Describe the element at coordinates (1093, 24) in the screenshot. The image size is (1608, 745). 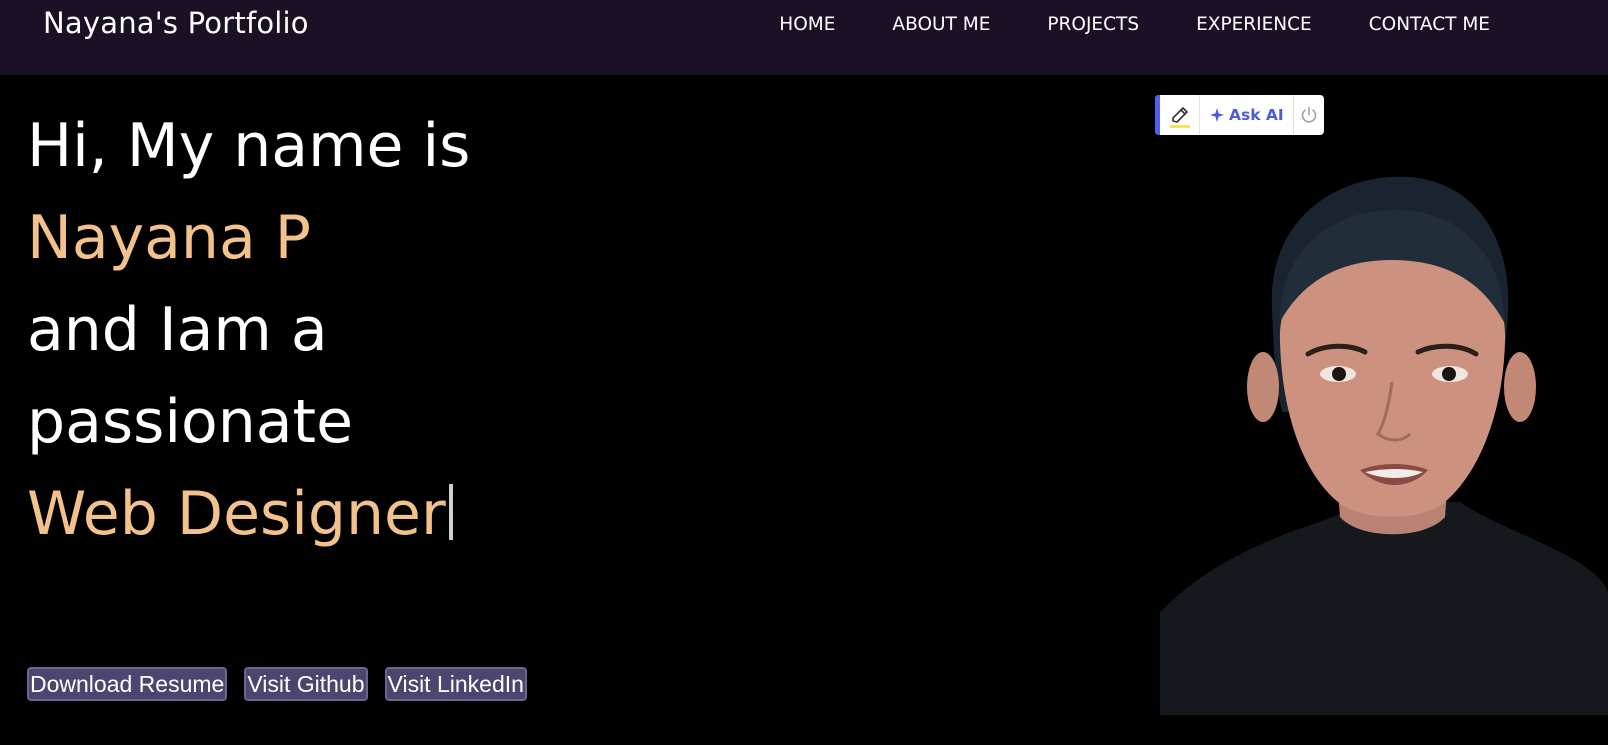
I see `nav-projects: PROJECTS` at that location.